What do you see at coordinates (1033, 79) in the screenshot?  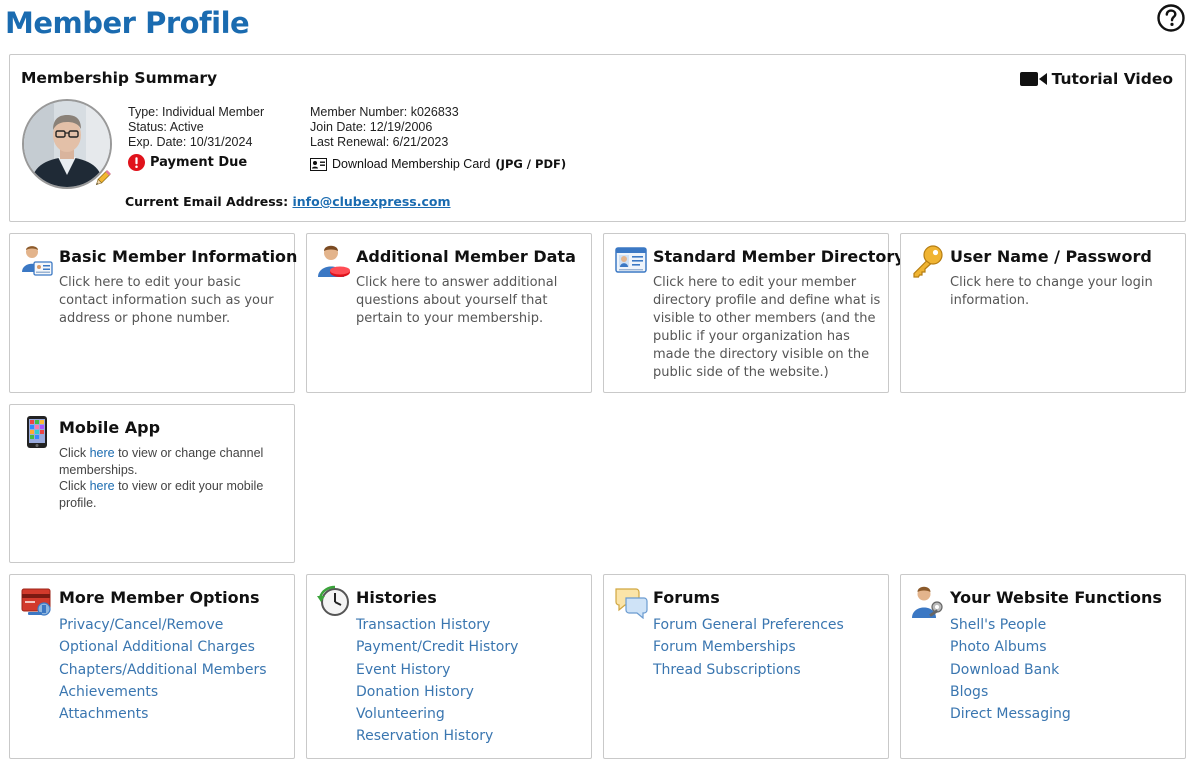 I see `video-camera-icon` at bounding box center [1033, 79].